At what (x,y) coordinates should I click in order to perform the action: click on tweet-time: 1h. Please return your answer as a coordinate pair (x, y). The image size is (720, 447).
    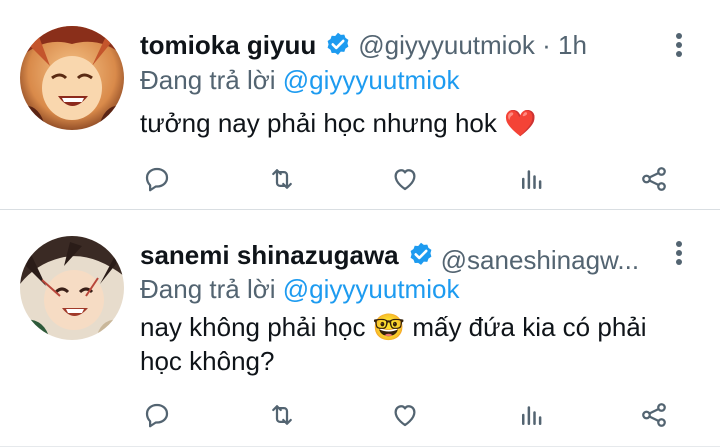
    Looking at the image, I should click on (572, 45).